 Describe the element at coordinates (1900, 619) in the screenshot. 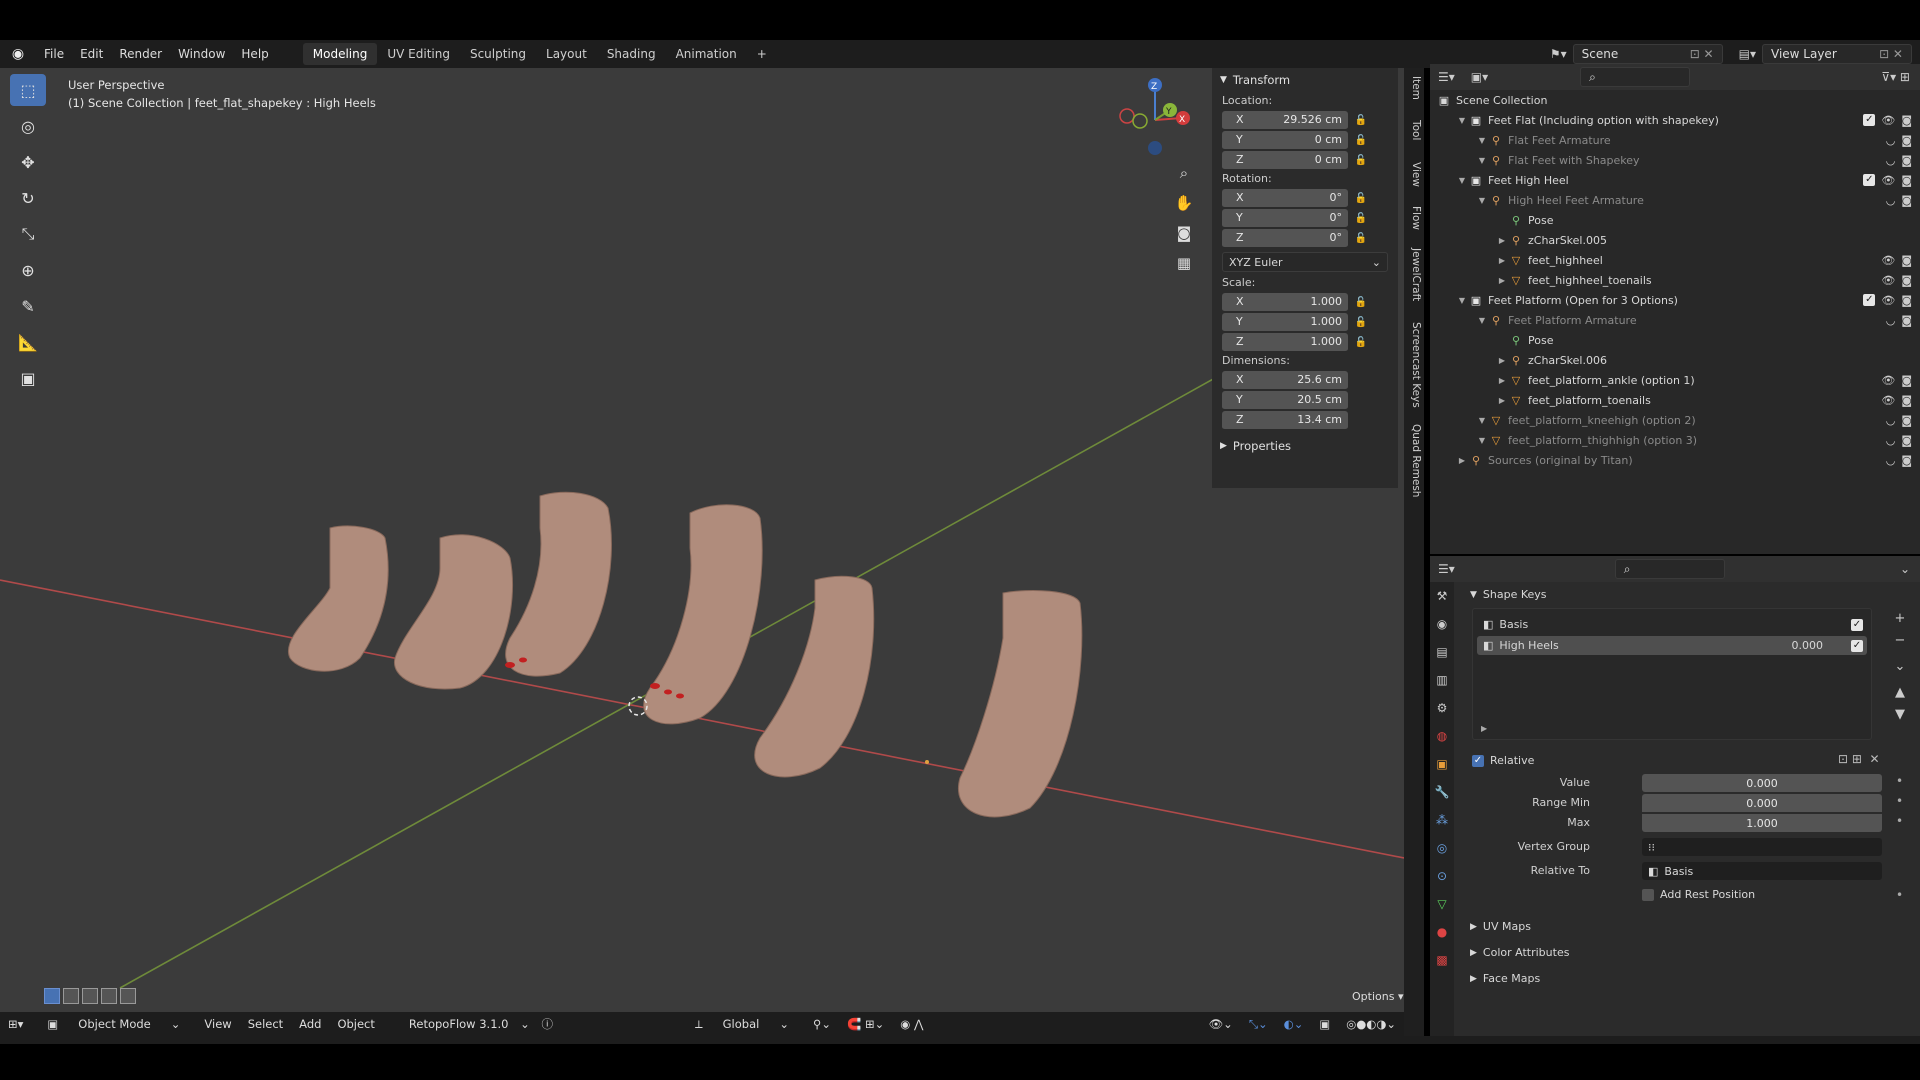

I see `add-icon: +` at that location.